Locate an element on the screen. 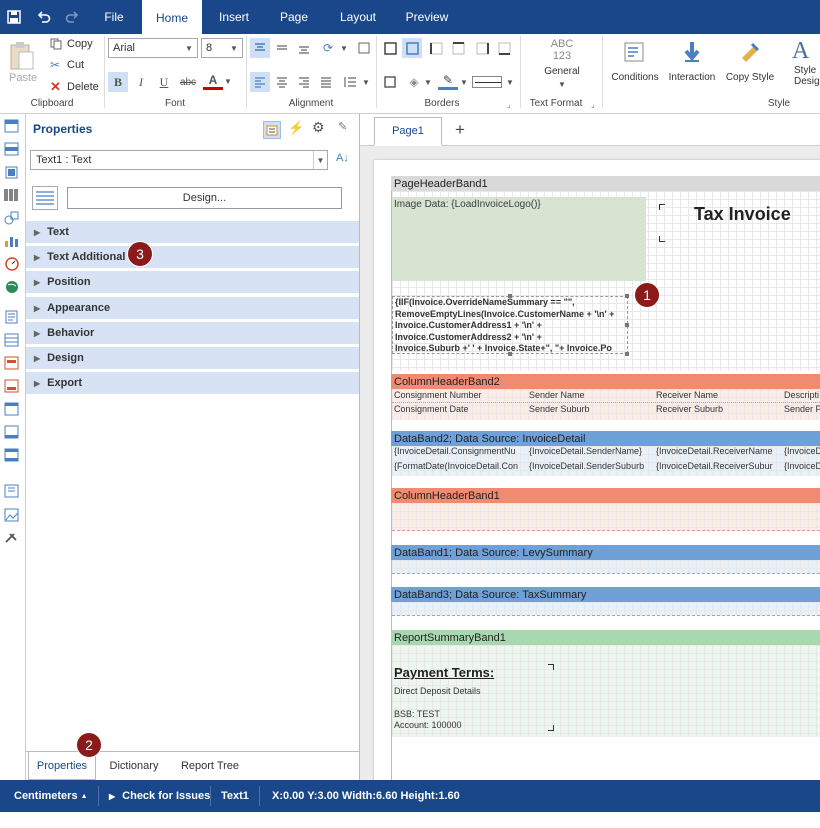 This screenshot has width=820, height=828. band-column-header-1: ColumnHeaderBand1 is located at coordinates (605, 495).